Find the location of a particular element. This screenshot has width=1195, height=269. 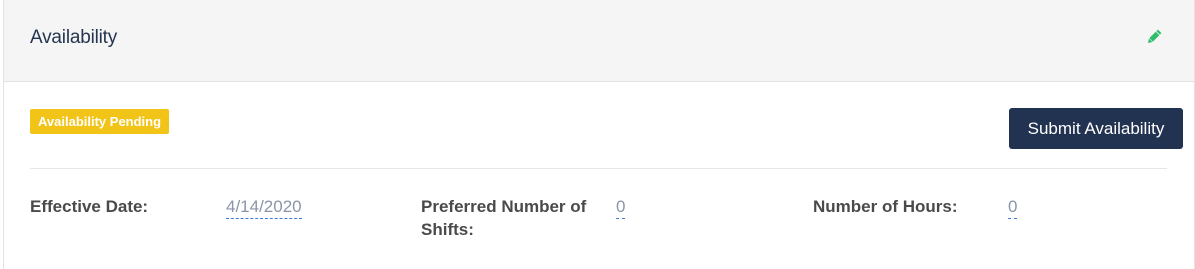

submit-availability-button: Submit Availability is located at coordinates (1096, 128).